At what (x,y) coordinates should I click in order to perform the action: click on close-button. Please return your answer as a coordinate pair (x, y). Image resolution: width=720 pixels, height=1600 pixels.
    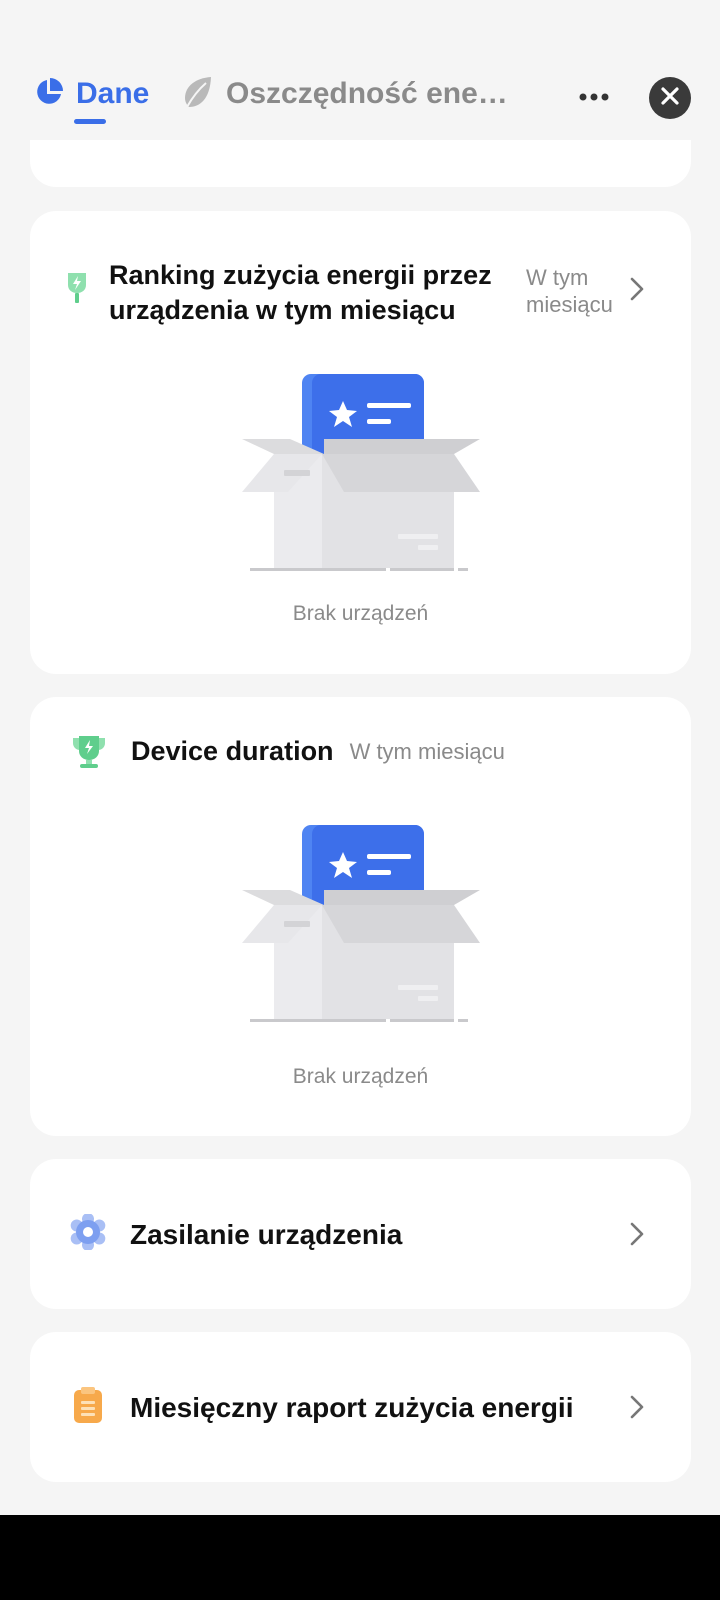
    Looking at the image, I should click on (670, 98).